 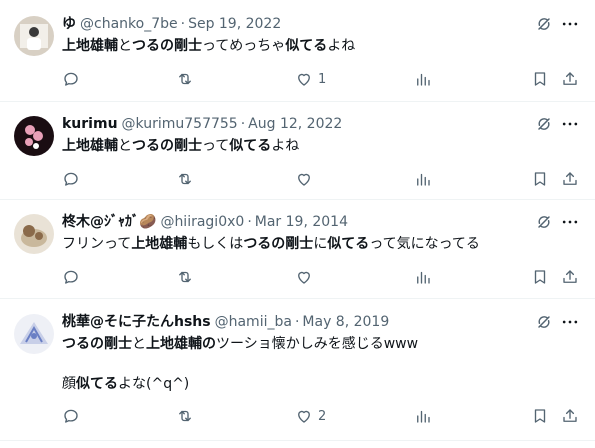 What do you see at coordinates (97, 244) in the screenshot?
I see `text-segment: フリンって` at bounding box center [97, 244].